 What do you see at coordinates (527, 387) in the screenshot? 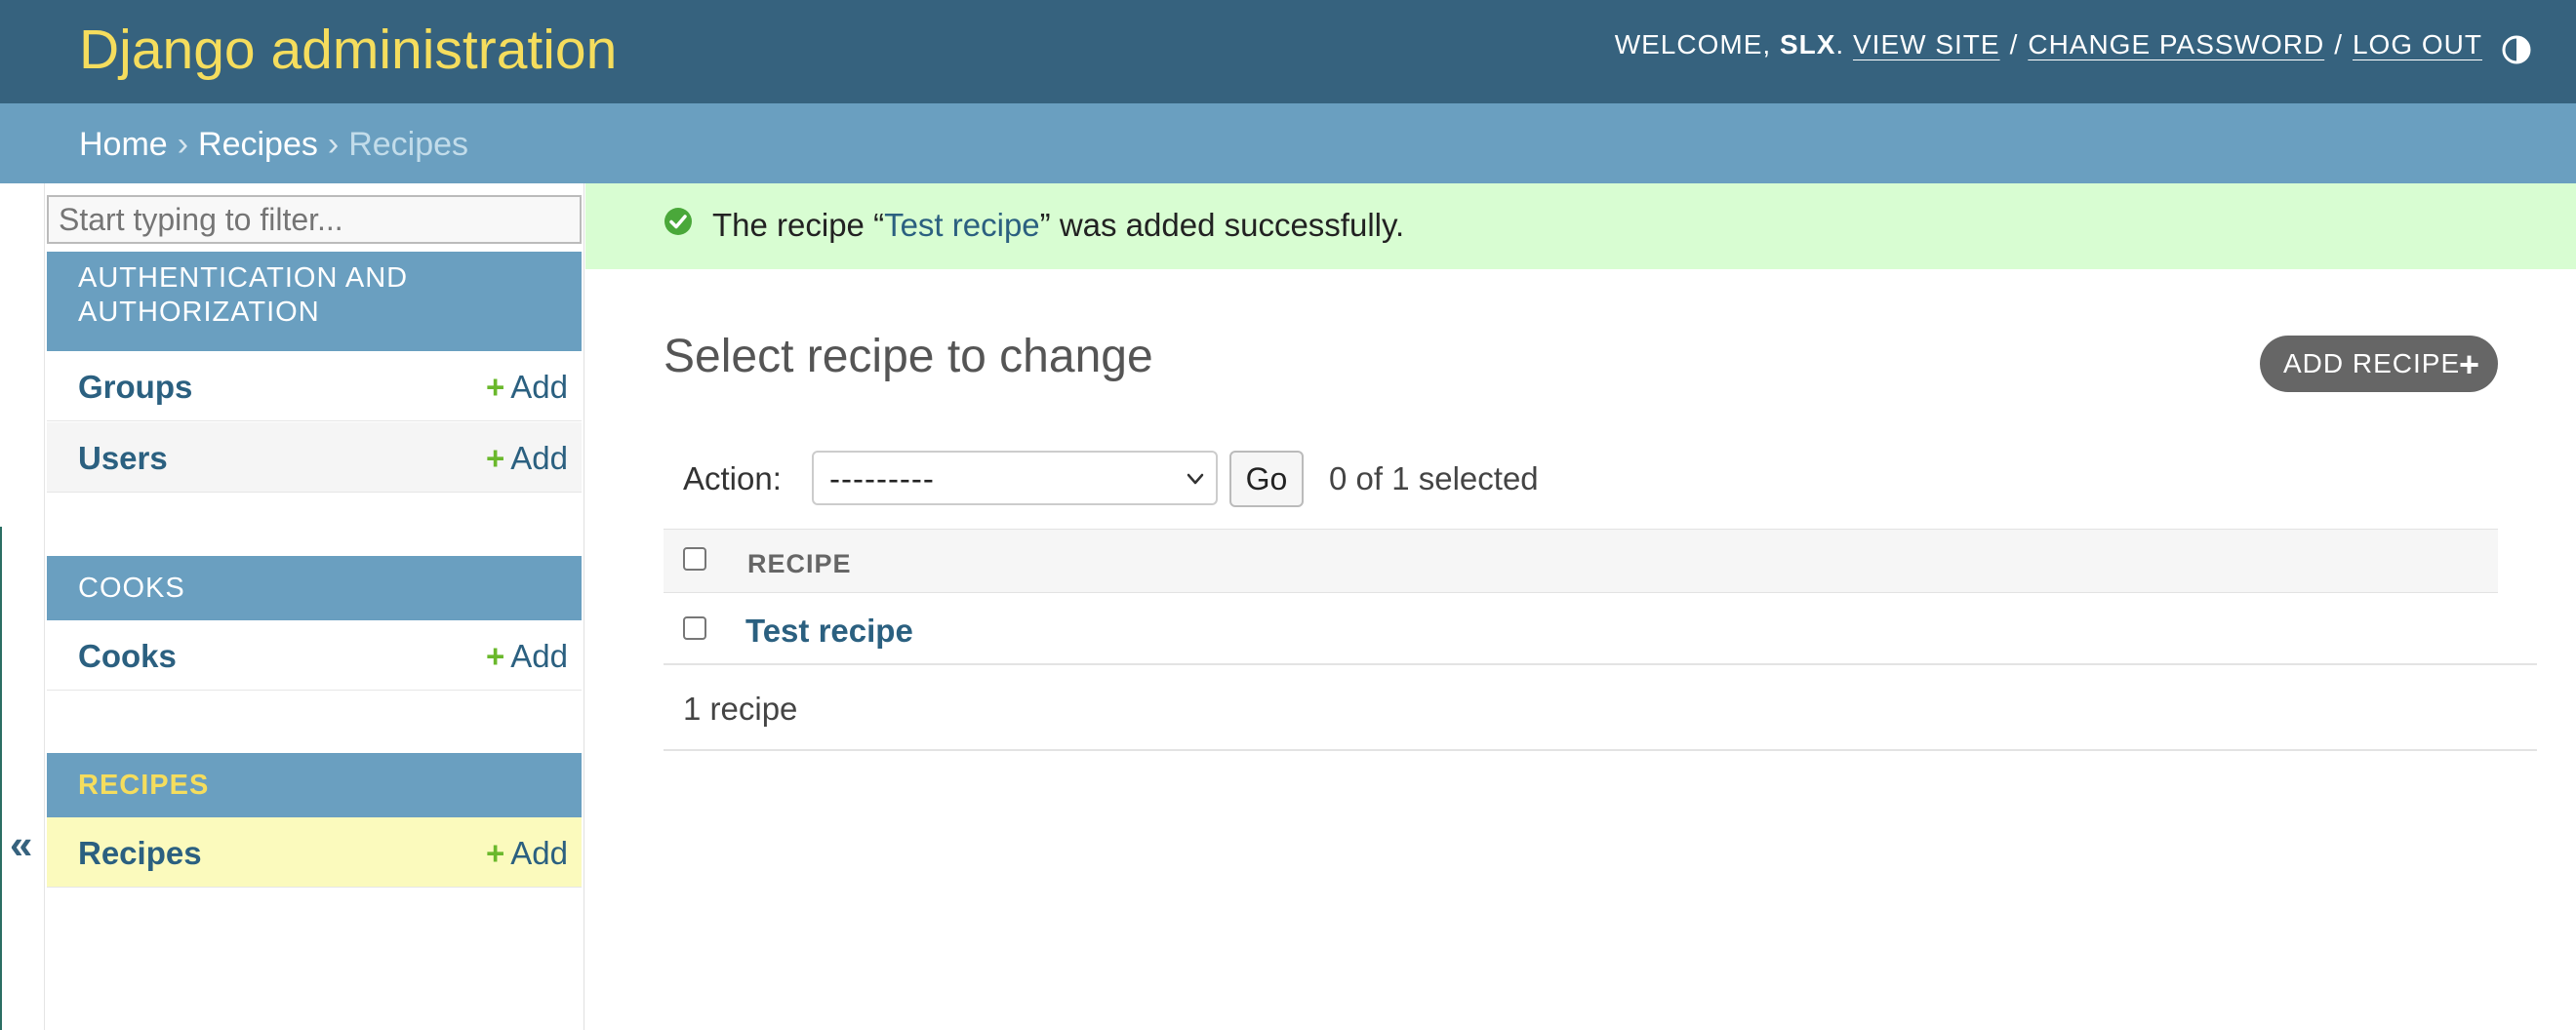
I see `add-groups-link: + Add` at bounding box center [527, 387].